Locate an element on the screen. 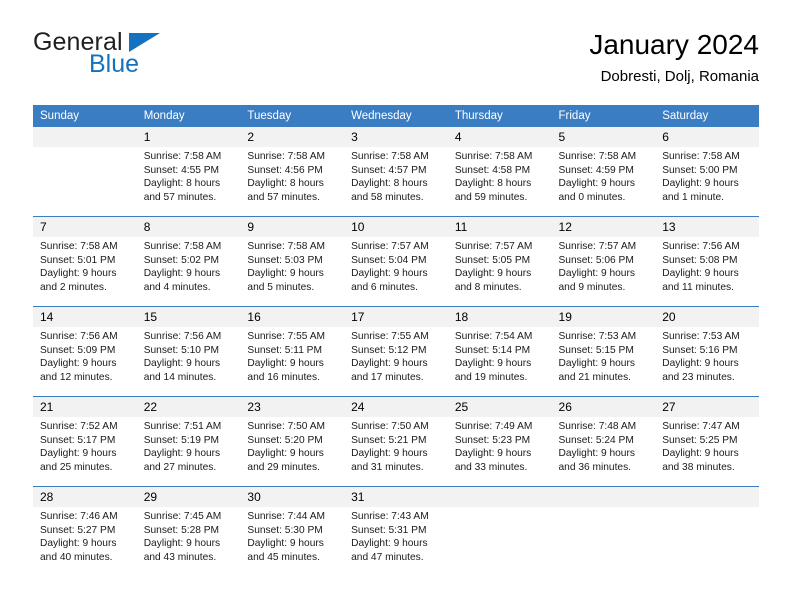 The image size is (792, 612). sunset-text: Sunset: 5:31 PM is located at coordinates (389, 530).